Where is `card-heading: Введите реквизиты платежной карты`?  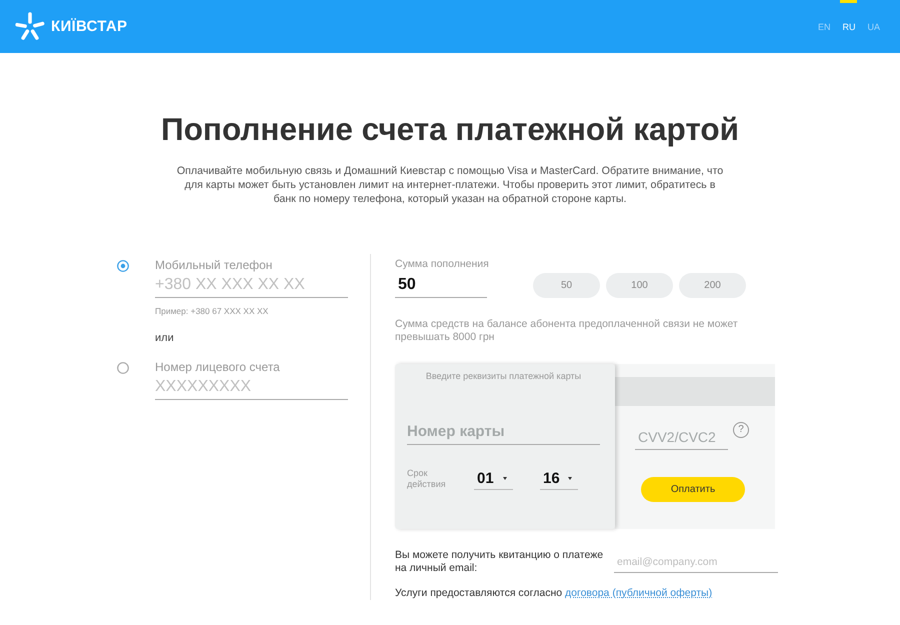
card-heading: Введите реквизиты платежной карты is located at coordinates (504, 376).